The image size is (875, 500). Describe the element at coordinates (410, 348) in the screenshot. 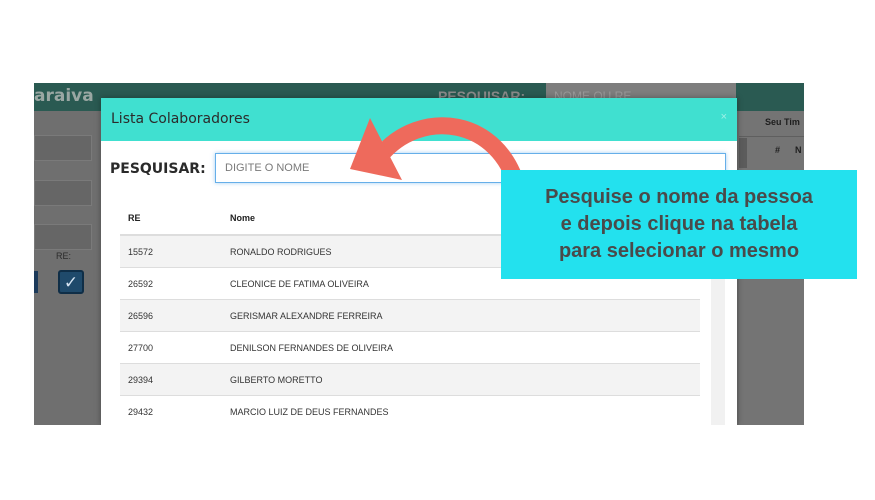

I see `table-row: 27700 DENILSON FERNANDES DE OLIVEIRA` at that location.